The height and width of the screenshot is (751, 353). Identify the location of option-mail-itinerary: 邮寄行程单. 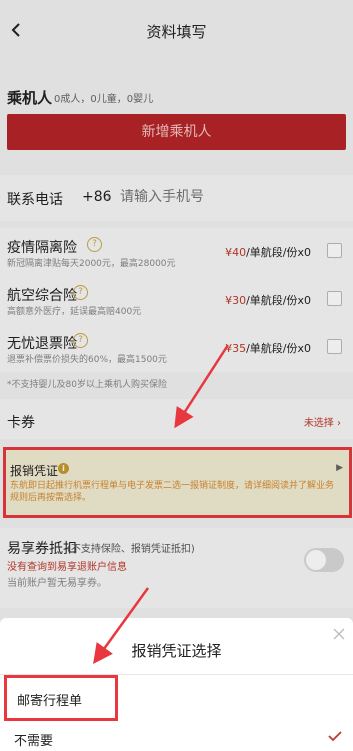
(61, 698).